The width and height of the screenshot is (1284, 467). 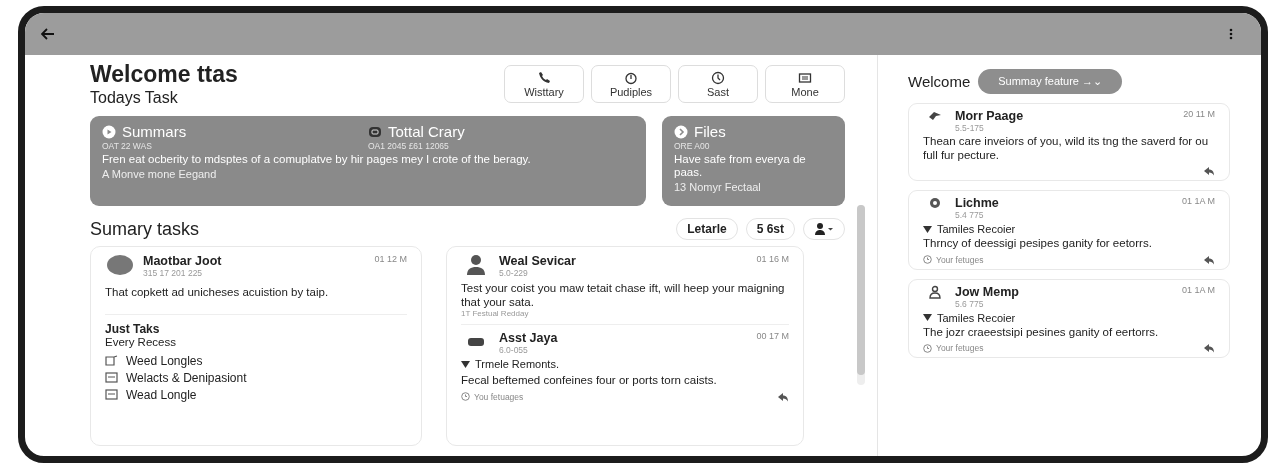 I want to click on sender-name: Morr Paage, so click(x=990, y=116).